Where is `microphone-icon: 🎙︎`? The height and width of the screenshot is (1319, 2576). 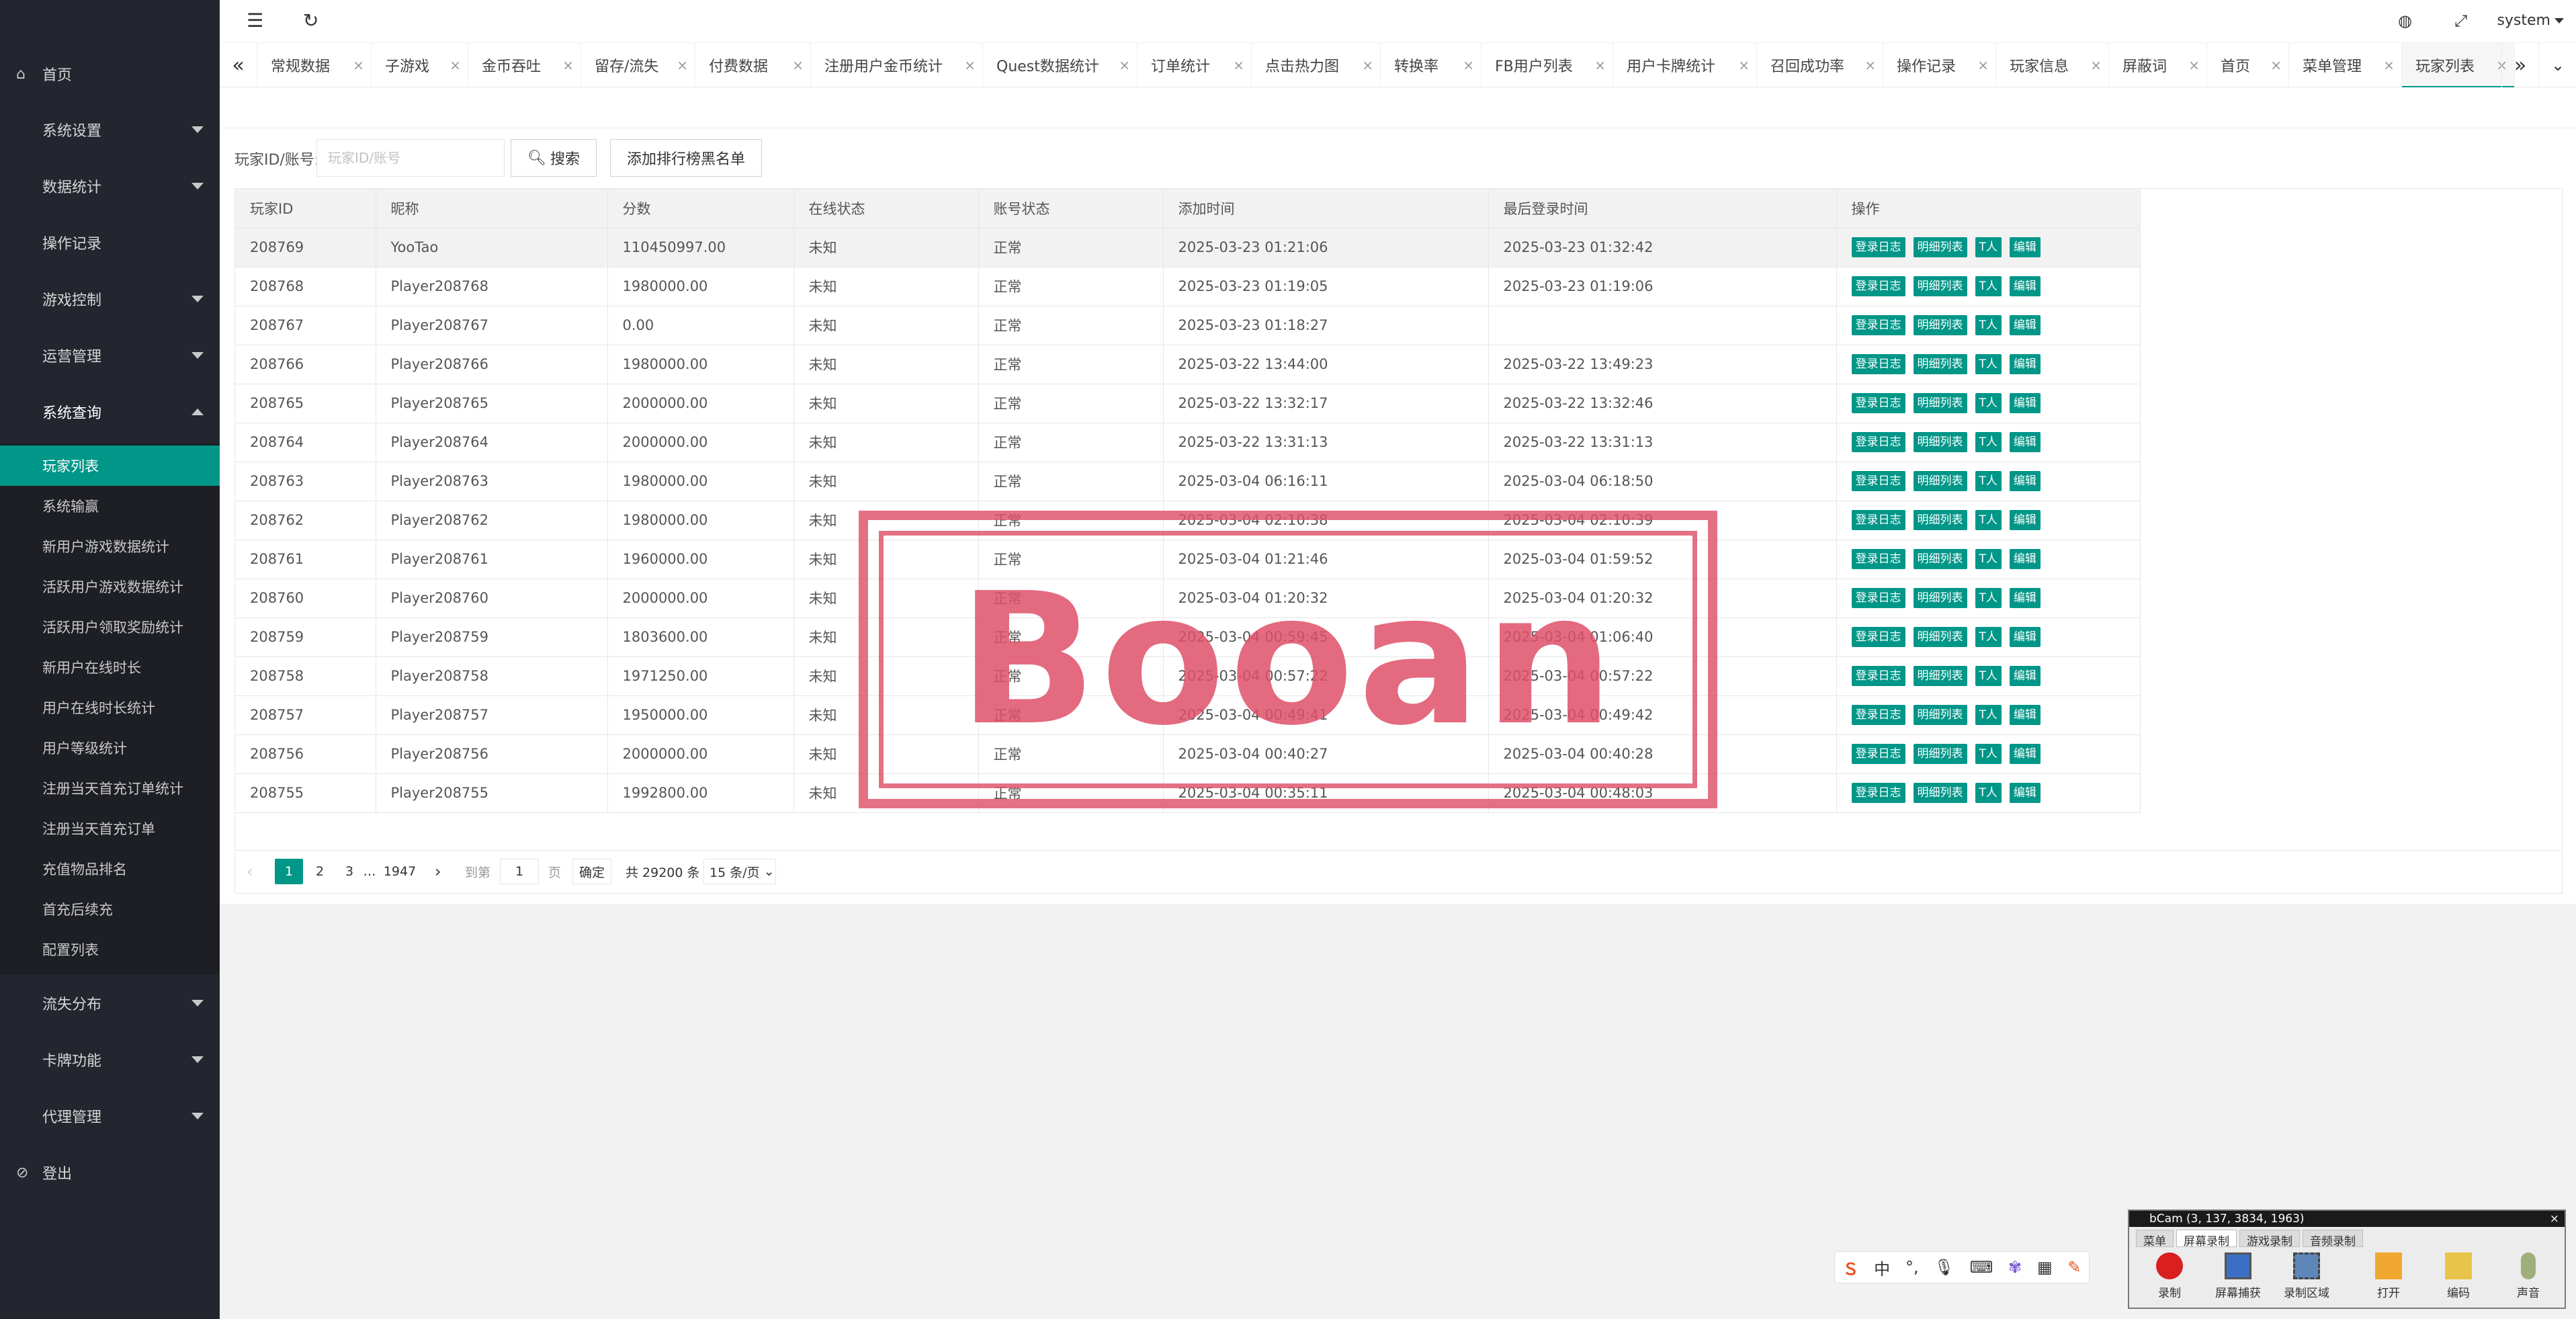 microphone-icon: 🎙︎ is located at coordinates (1944, 1267).